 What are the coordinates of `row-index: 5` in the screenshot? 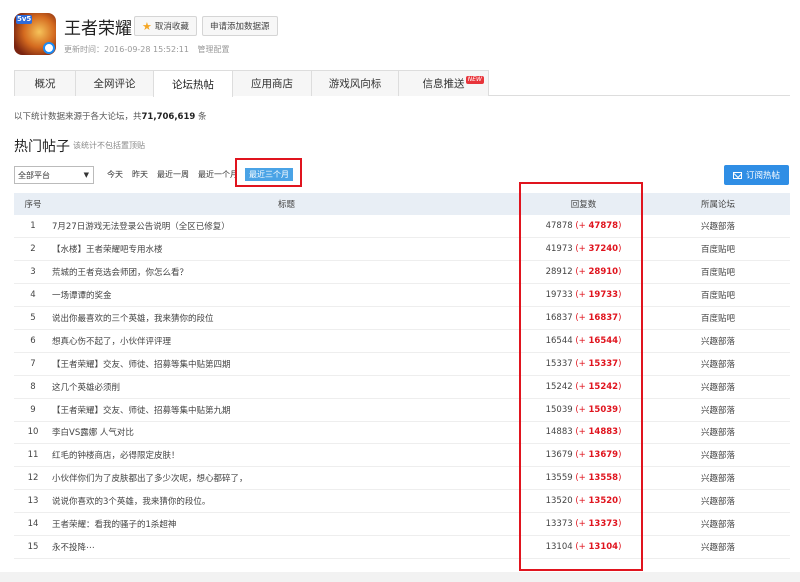 It's located at (33, 318).